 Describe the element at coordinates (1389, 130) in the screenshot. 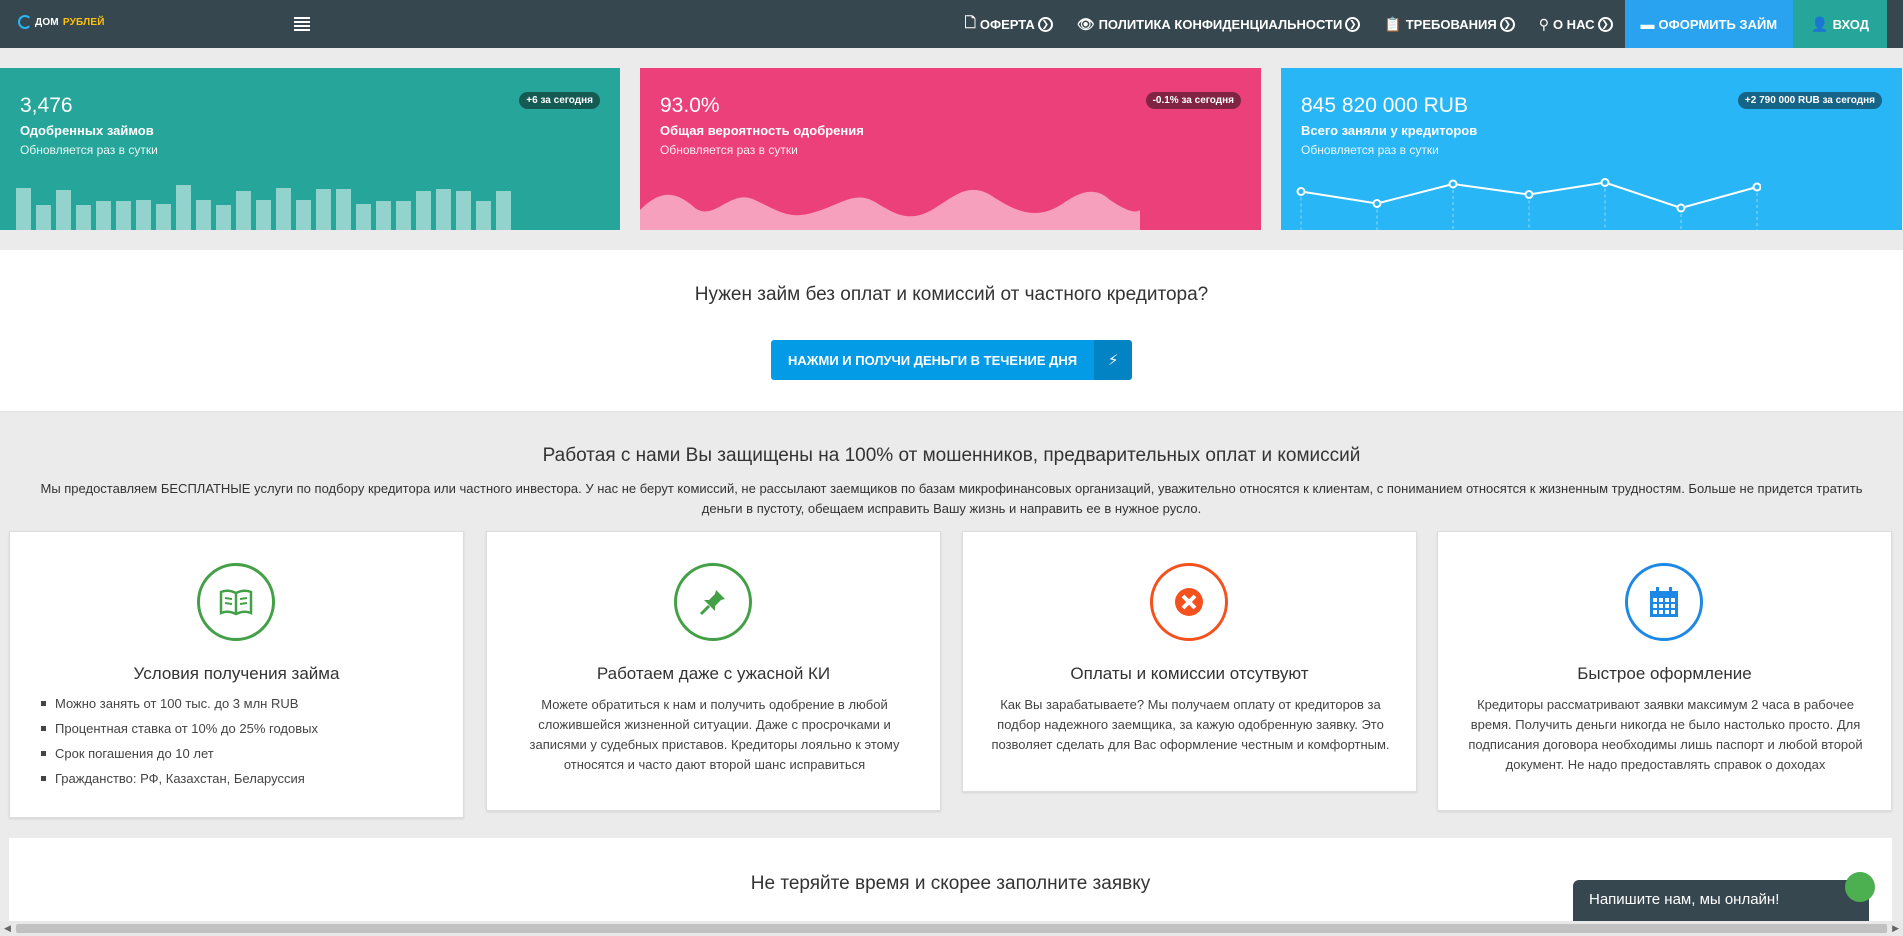

I see `stat-label: Всего заняли у кредиторов` at that location.